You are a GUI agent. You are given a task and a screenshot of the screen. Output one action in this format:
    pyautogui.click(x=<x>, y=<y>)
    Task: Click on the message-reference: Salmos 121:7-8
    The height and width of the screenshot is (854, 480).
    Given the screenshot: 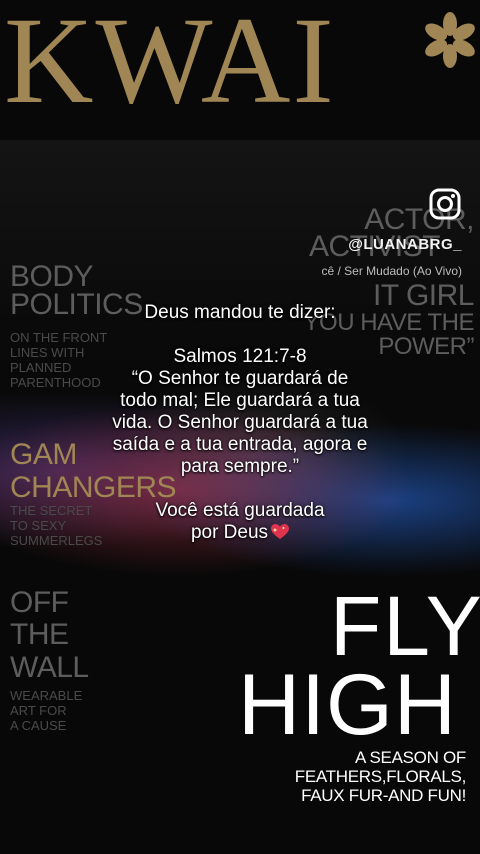 What is the action you would take?
    pyautogui.click(x=240, y=356)
    